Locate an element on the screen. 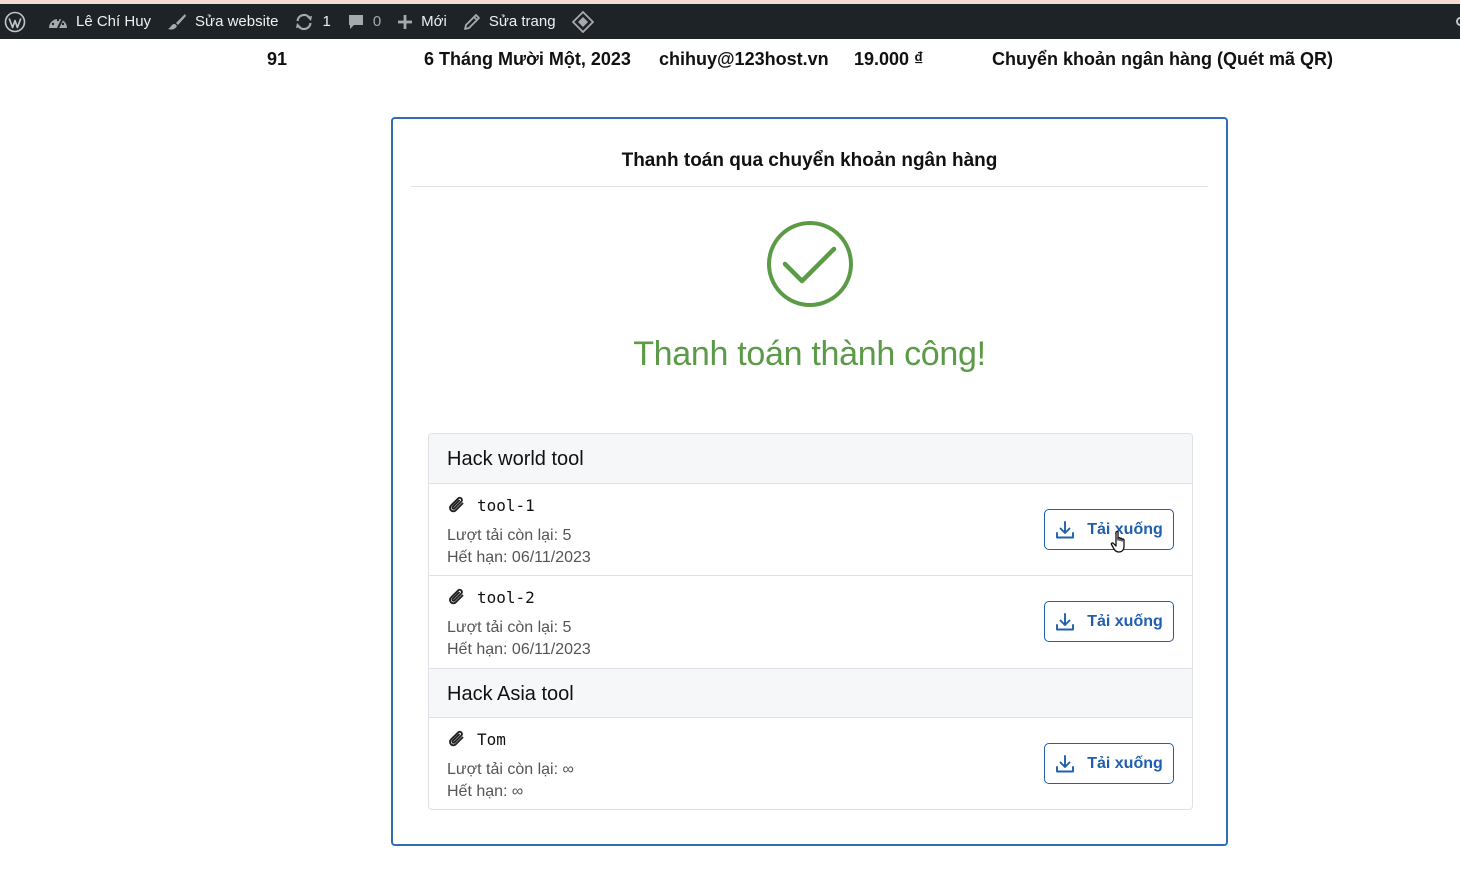  diamond-icon is located at coordinates (582, 21).